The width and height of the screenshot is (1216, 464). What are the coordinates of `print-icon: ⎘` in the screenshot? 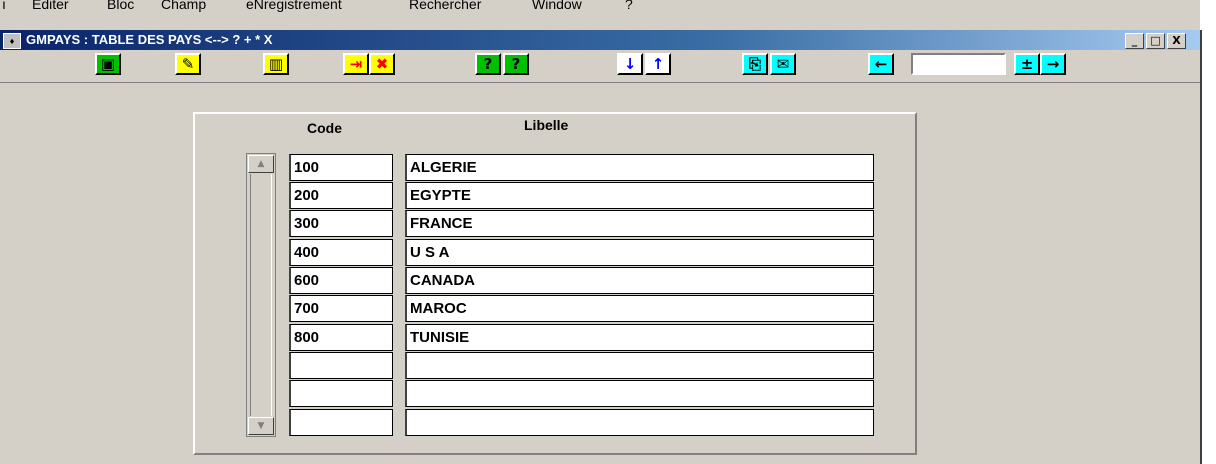 It's located at (754, 63).